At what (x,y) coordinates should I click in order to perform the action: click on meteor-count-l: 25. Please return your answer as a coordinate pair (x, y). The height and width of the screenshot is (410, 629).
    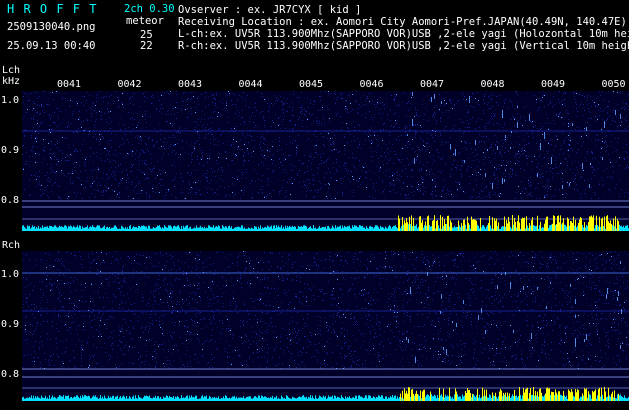
    Looking at the image, I should click on (146, 35).